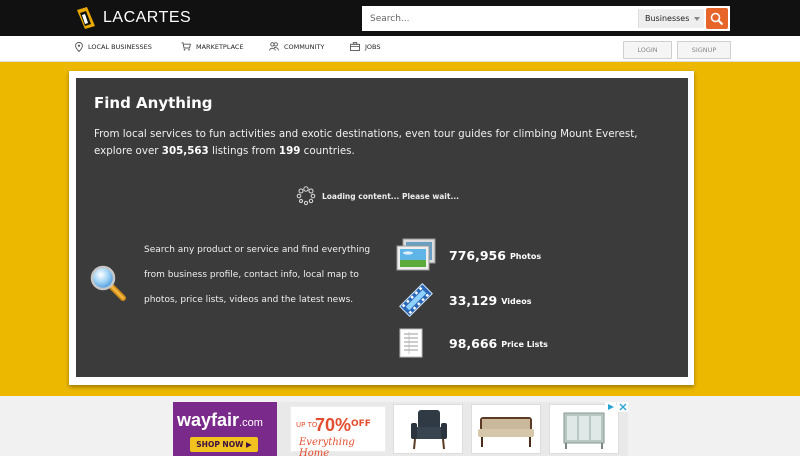 The height and width of the screenshot is (456, 800). Describe the element at coordinates (525, 256) in the screenshot. I see `photos-label: Photos` at that location.